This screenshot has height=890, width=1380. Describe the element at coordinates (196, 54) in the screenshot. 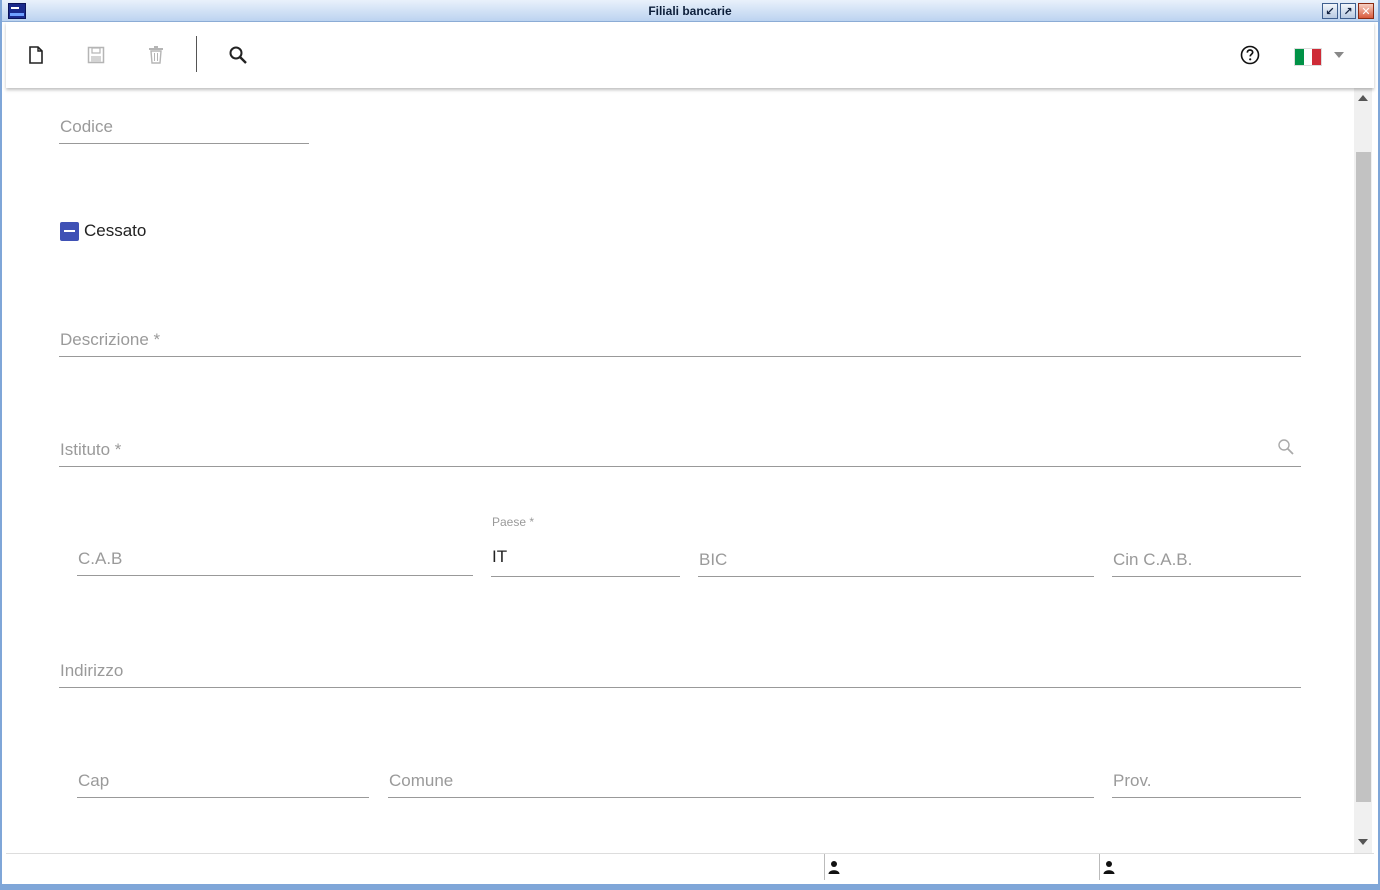

I see `toolbar-divider` at that location.